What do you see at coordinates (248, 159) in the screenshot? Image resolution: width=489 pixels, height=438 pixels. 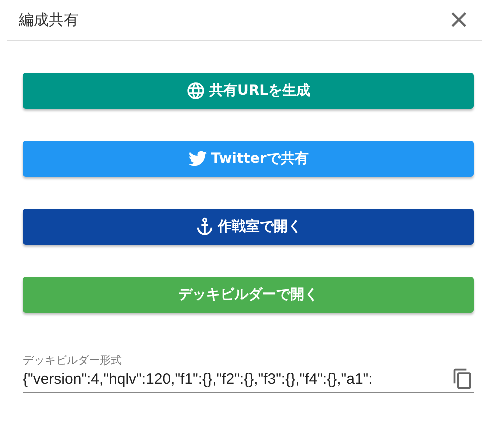 I see `action-button: Twitterで共有` at bounding box center [248, 159].